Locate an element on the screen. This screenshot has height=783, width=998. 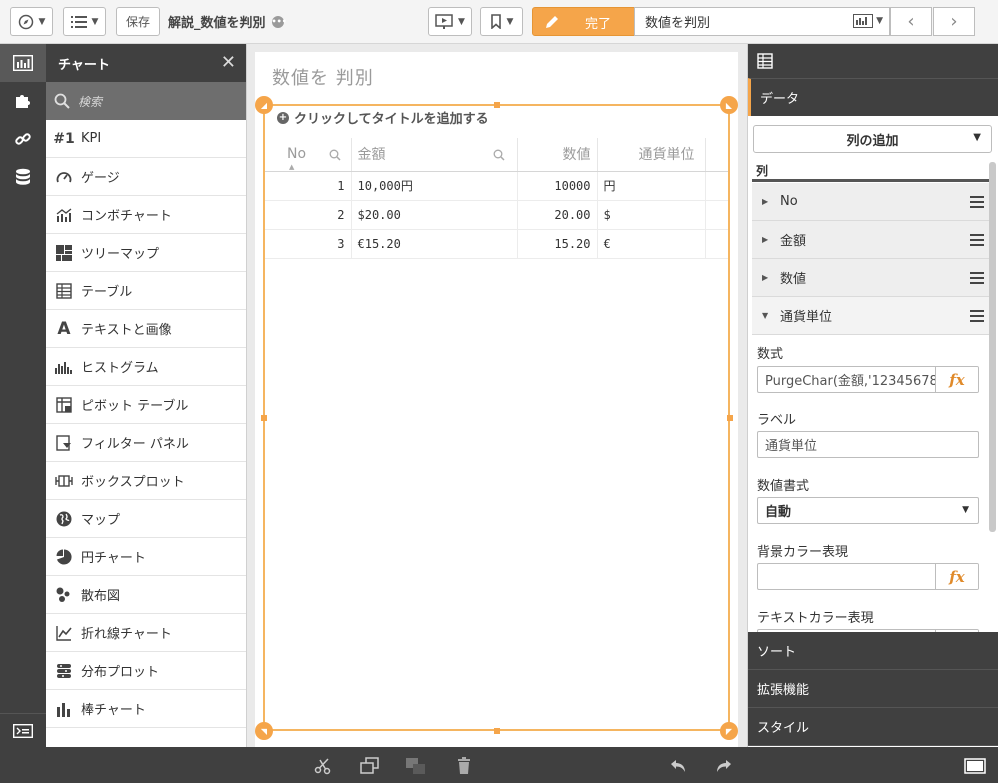
sorting-section-header: ソート is located at coordinates (873, 651).